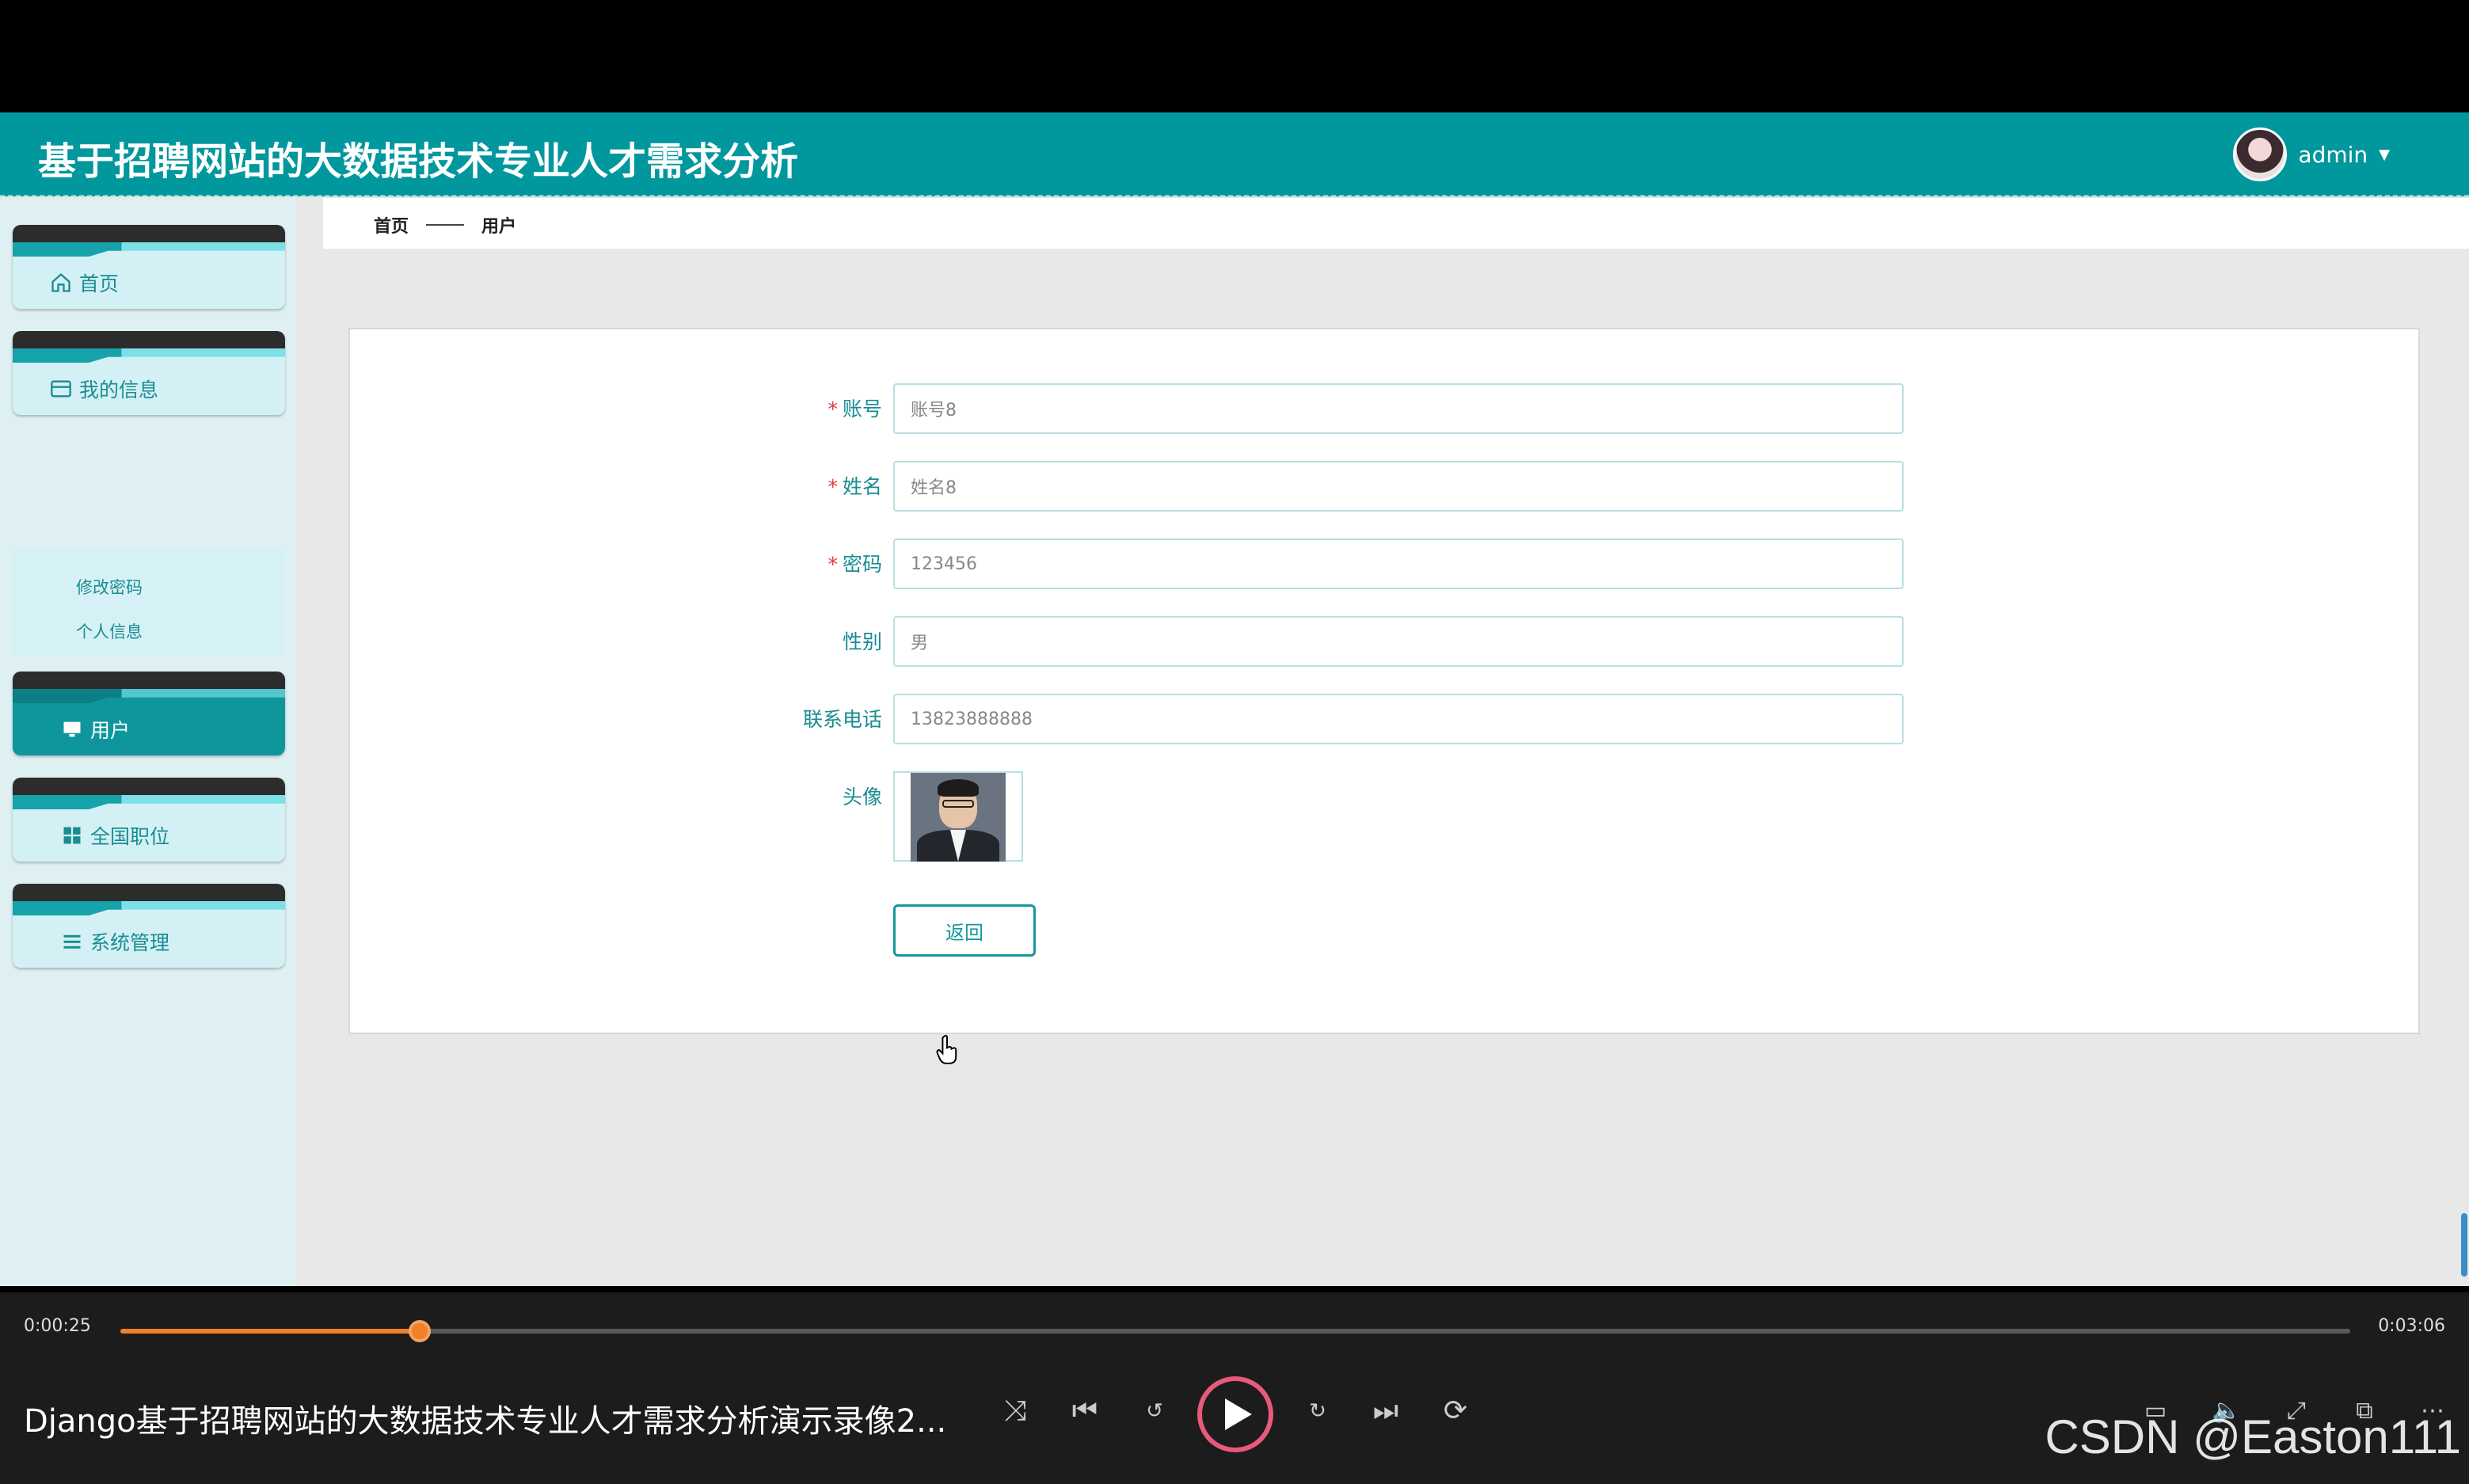  Describe the element at coordinates (149, 602) in the screenshot. I see `submenu-my-info: 修改密码 个人信息` at that location.